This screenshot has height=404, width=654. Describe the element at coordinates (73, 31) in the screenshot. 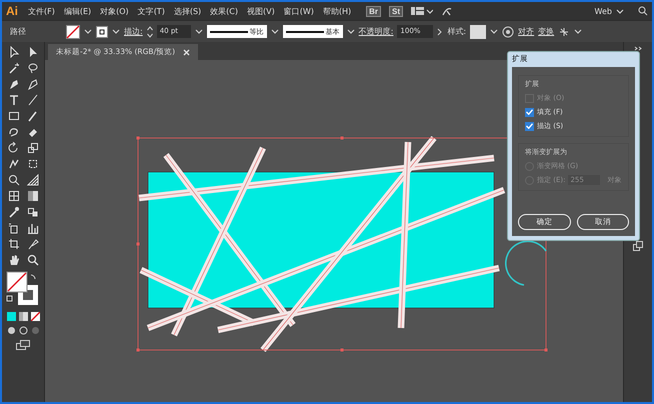

I see `fill-none-swatch` at that location.